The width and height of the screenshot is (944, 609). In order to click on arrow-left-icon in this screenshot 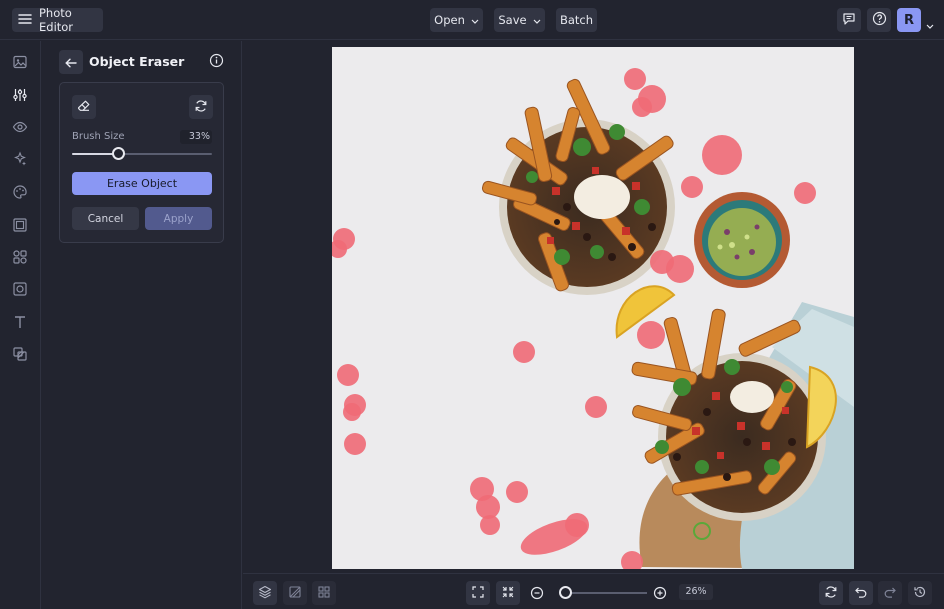, I will do `click(71, 62)`.